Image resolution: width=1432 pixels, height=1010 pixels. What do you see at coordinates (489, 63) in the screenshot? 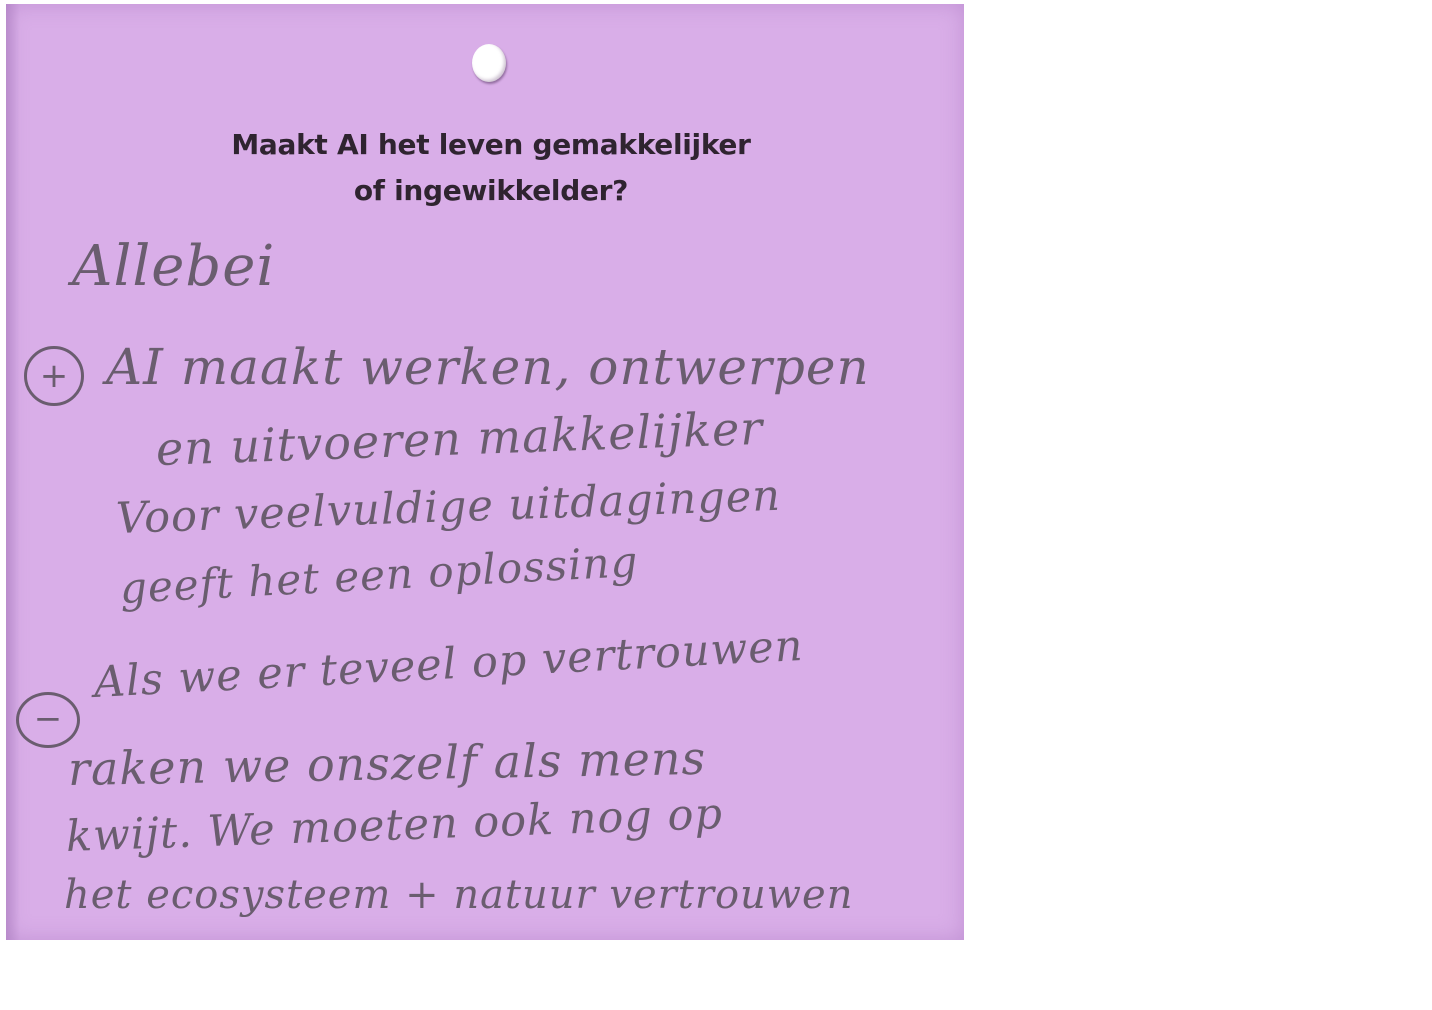
I see `punch-hole` at bounding box center [489, 63].